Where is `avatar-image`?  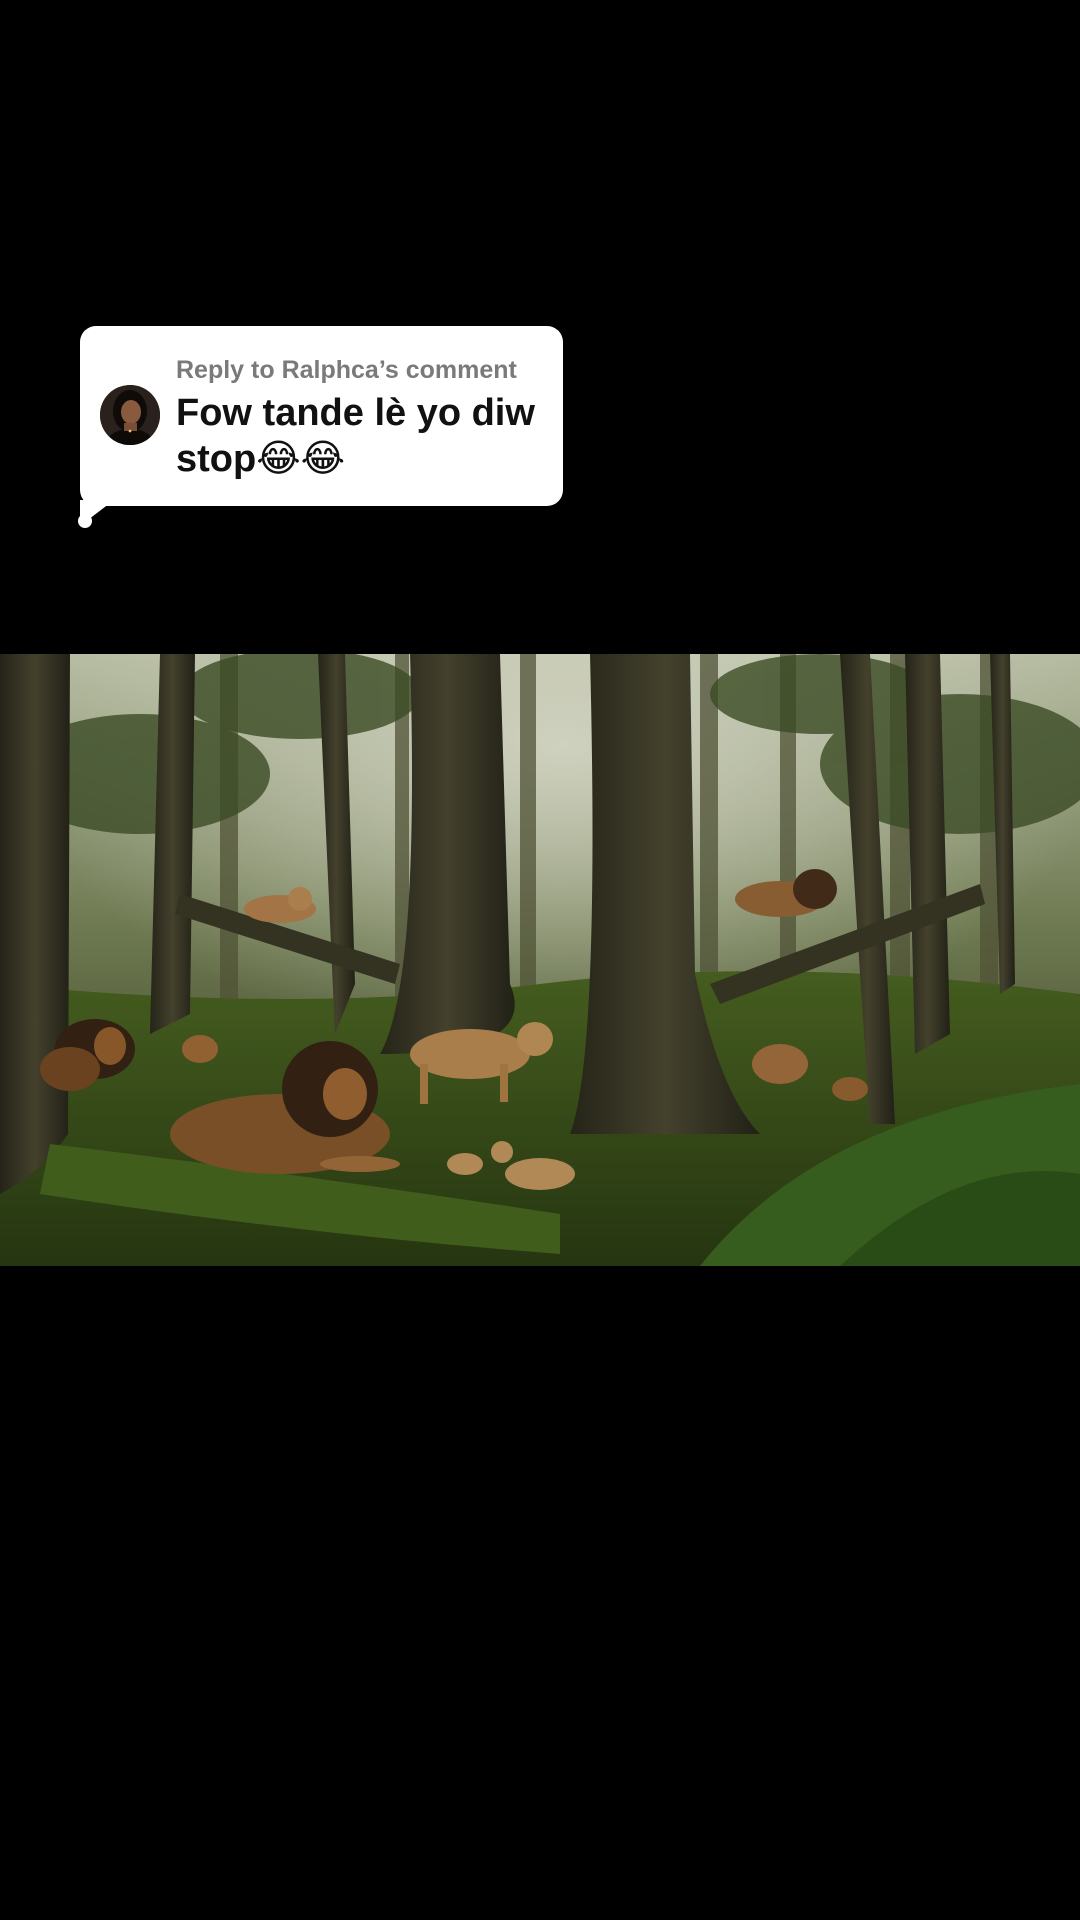 avatar-image is located at coordinates (130, 415).